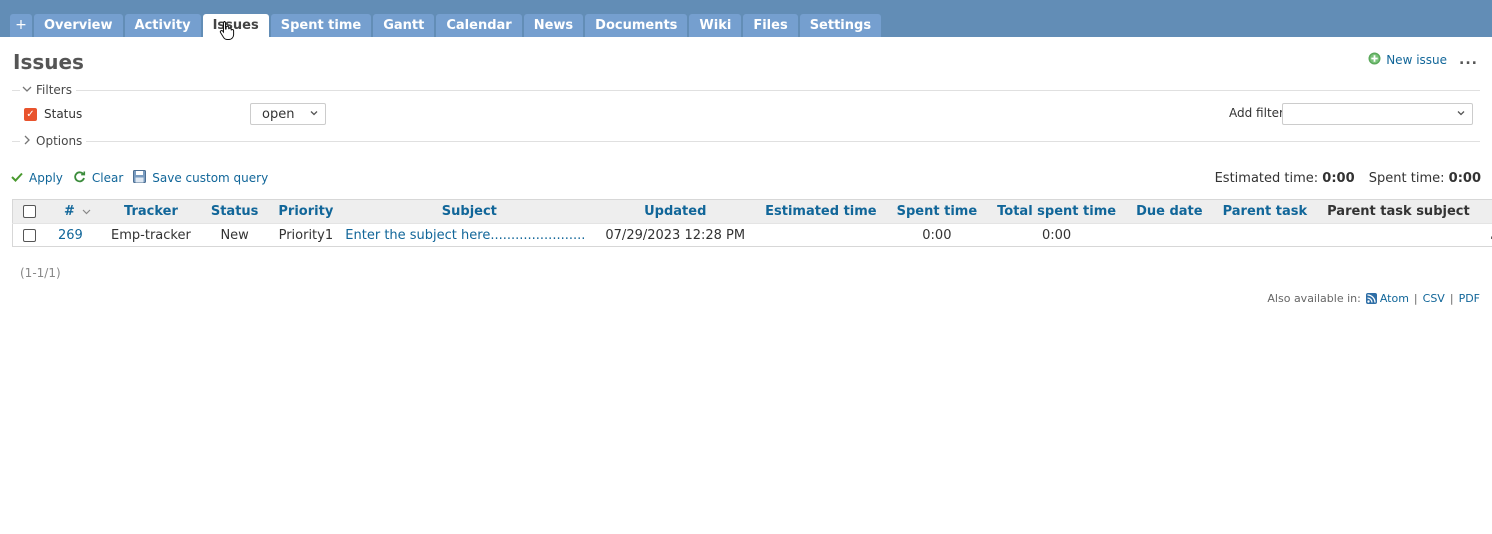 This screenshot has width=1492, height=534. What do you see at coordinates (1169, 212) in the screenshot?
I see `column-due-date: Due date` at bounding box center [1169, 212].